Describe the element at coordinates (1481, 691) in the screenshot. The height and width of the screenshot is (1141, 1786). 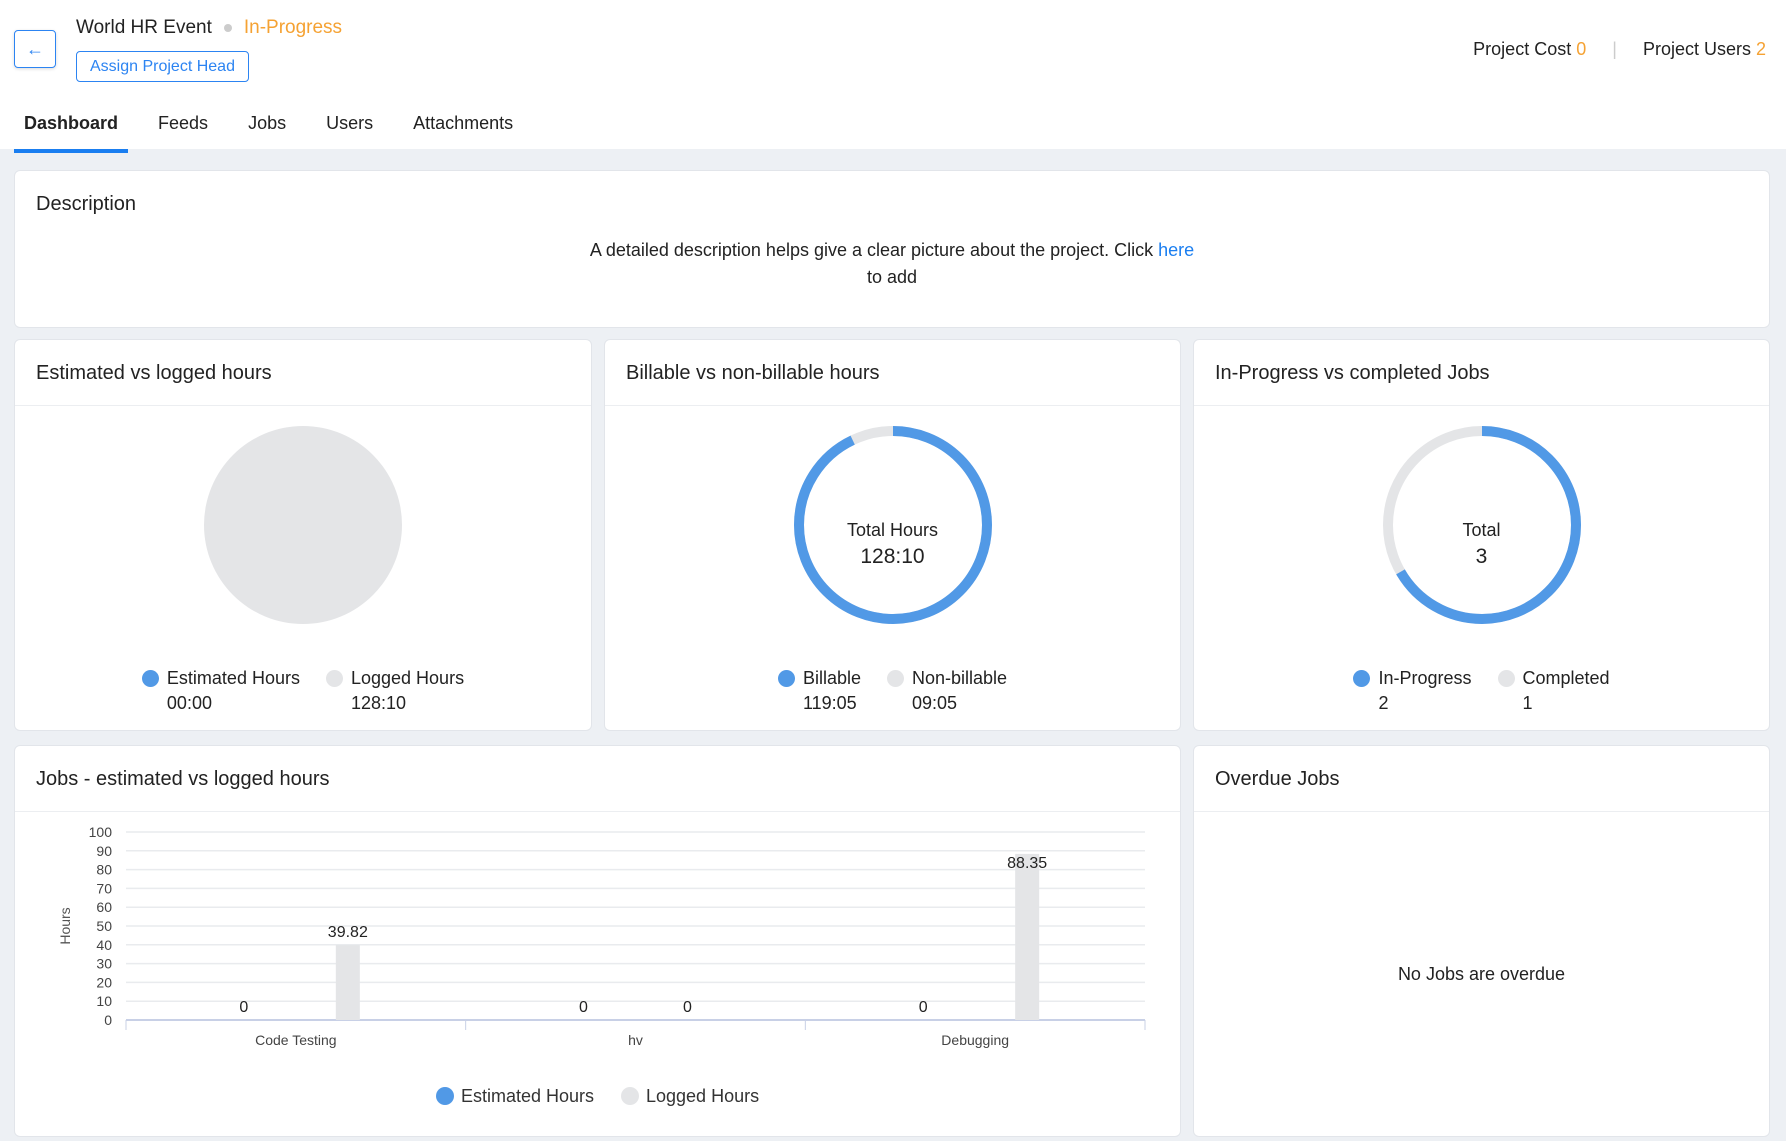
I see `chart-legend: In-Progress 2 Completed 1` at that location.